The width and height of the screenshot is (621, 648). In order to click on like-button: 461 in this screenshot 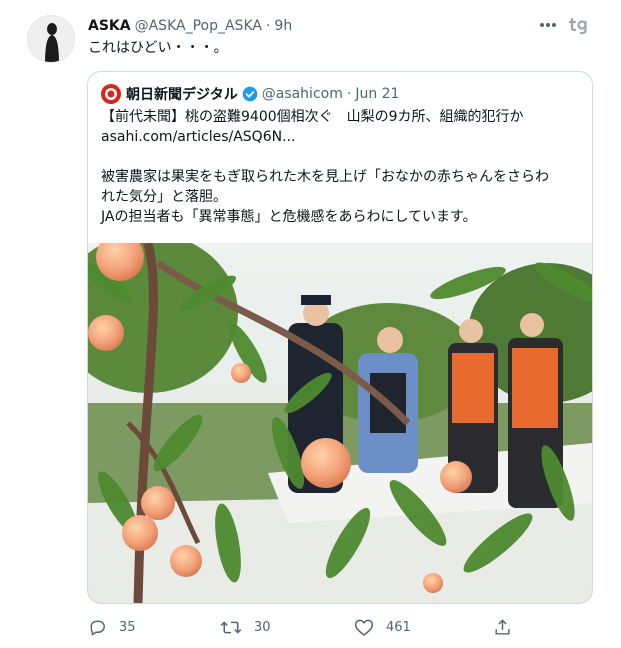, I will do `click(382, 627)`.